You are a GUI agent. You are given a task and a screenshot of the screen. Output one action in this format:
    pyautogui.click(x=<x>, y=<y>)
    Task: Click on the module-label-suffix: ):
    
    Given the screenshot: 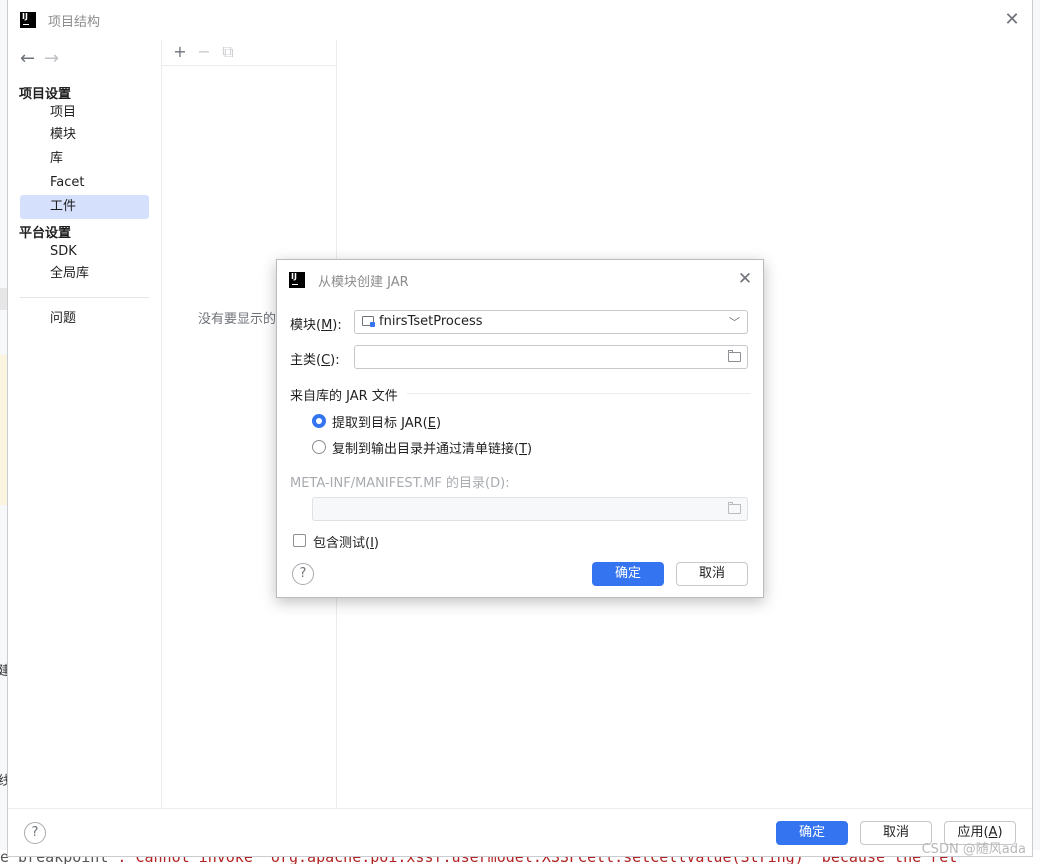 What is the action you would take?
    pyautogui.click(x=337, y=325)
    